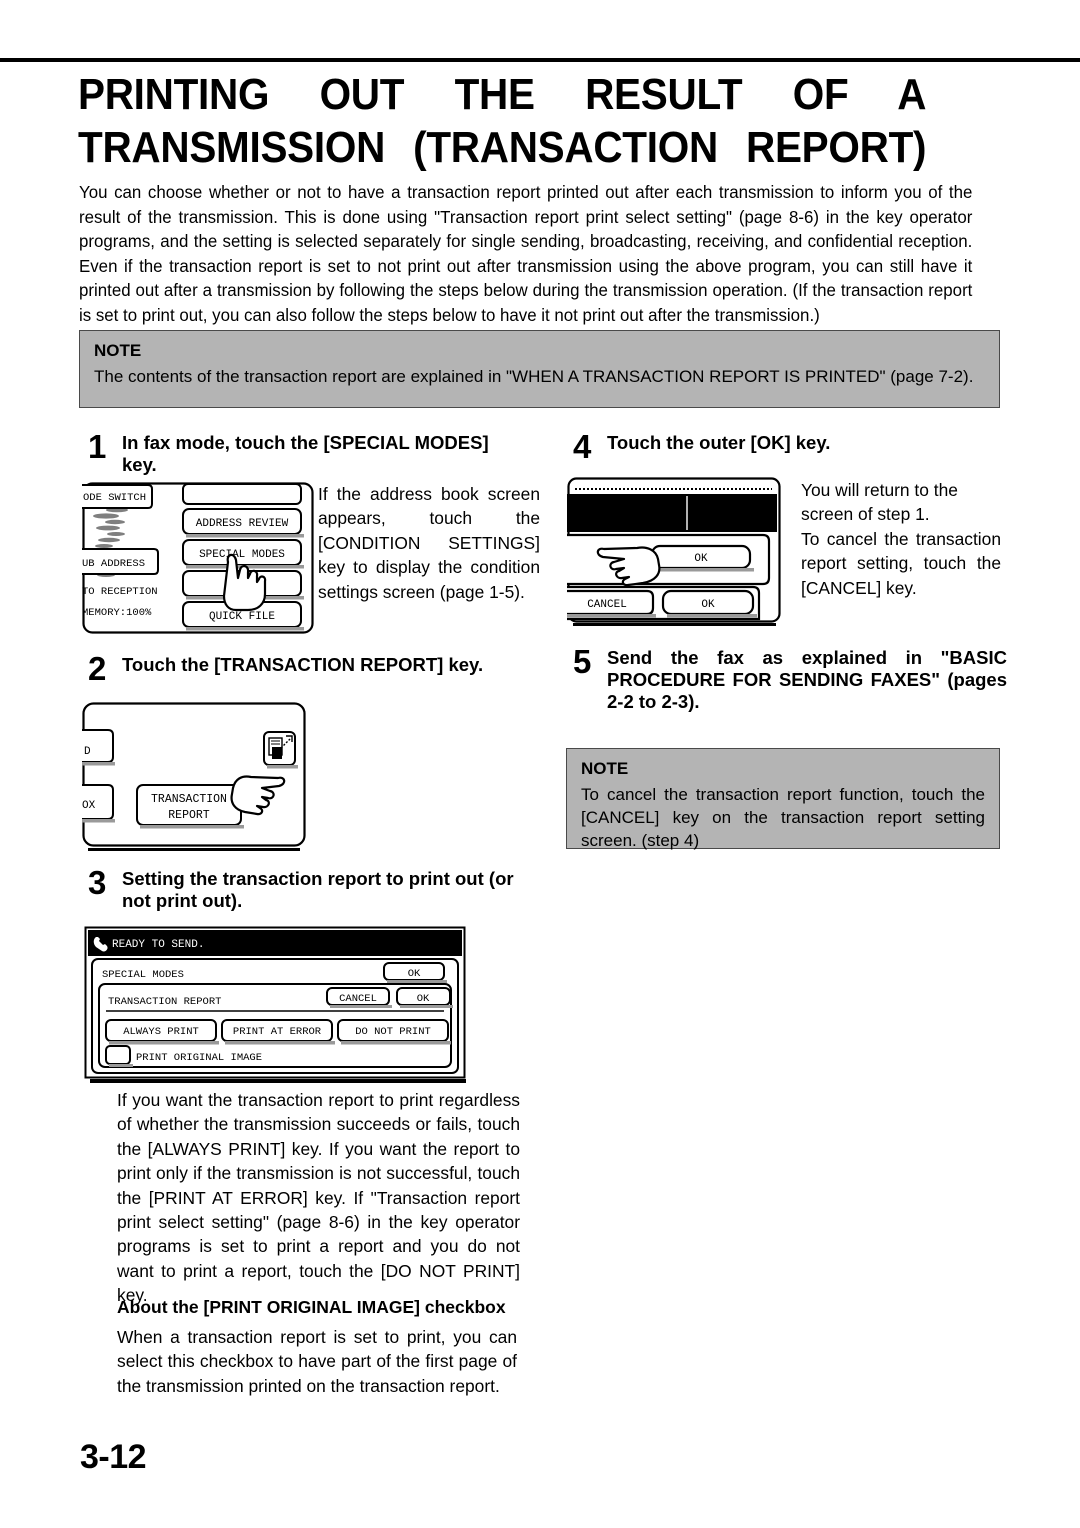  What do you see at coordinates (303, 664) in the screenshot?
I see `step-2-text: Touch the [TRANSACTION REPORT] key.` at bounding box center [303, 664].